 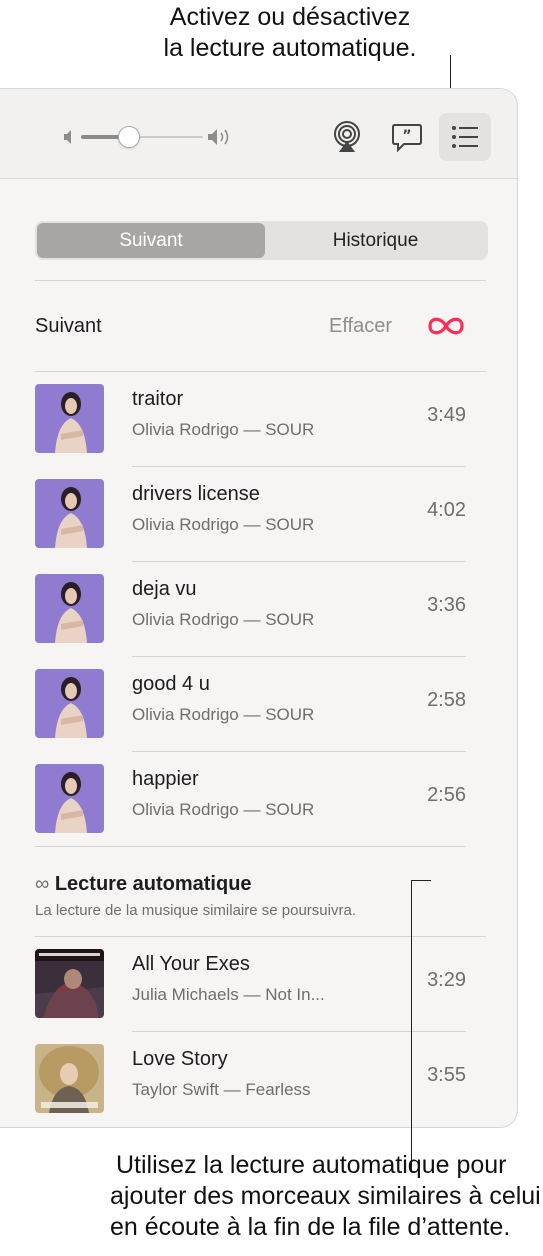 What do you see at coordinates (158, 399) in the screenshot?
I see `track-title: traitor` at bounding box center [158, 399].